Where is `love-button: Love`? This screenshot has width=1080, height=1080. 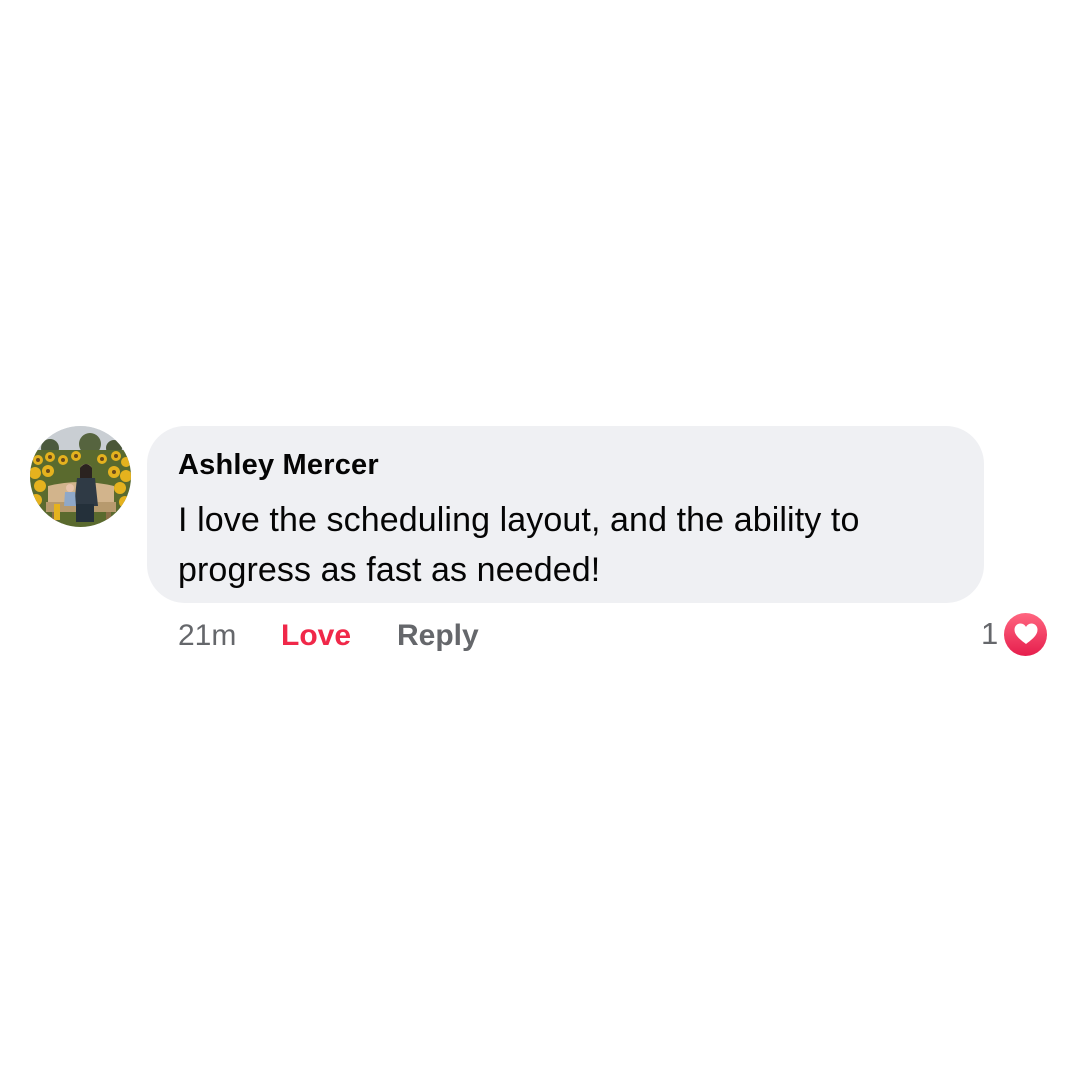
love-button: Love is located at coordinates (316, 636).